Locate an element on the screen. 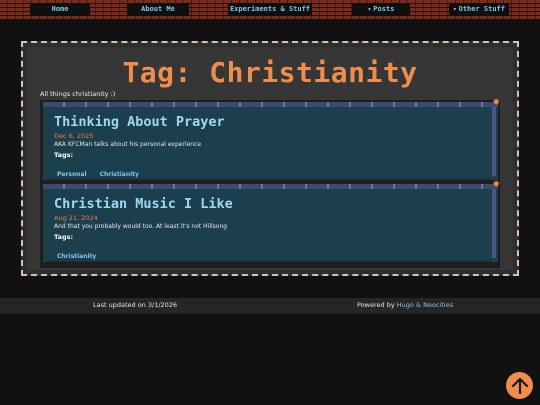 Image resolution: width=540 pixels, height=405 pixels. post-date: Dec 6, 2025 is located at coordinates (74, 136).